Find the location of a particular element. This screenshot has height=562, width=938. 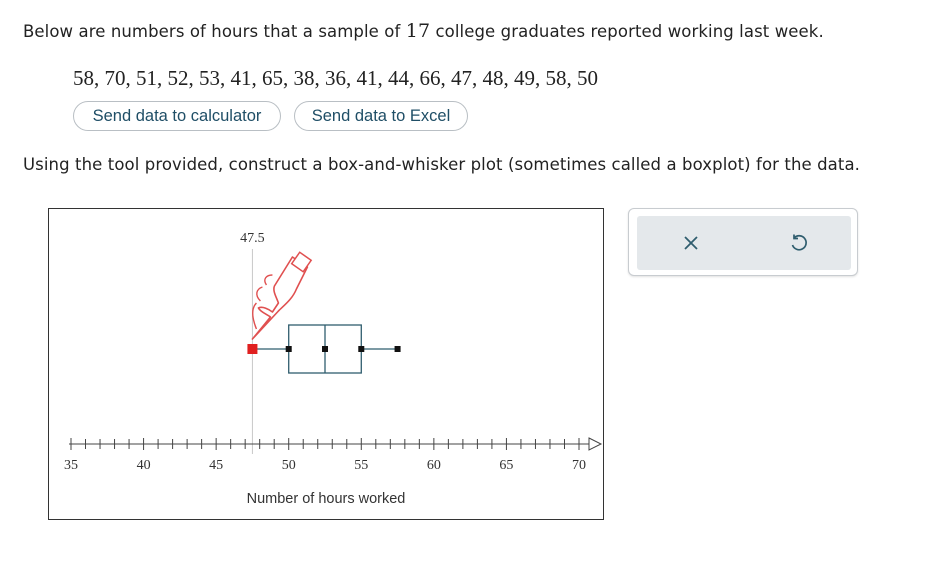

tick-label: 40 is located at coordinates (144, 465).